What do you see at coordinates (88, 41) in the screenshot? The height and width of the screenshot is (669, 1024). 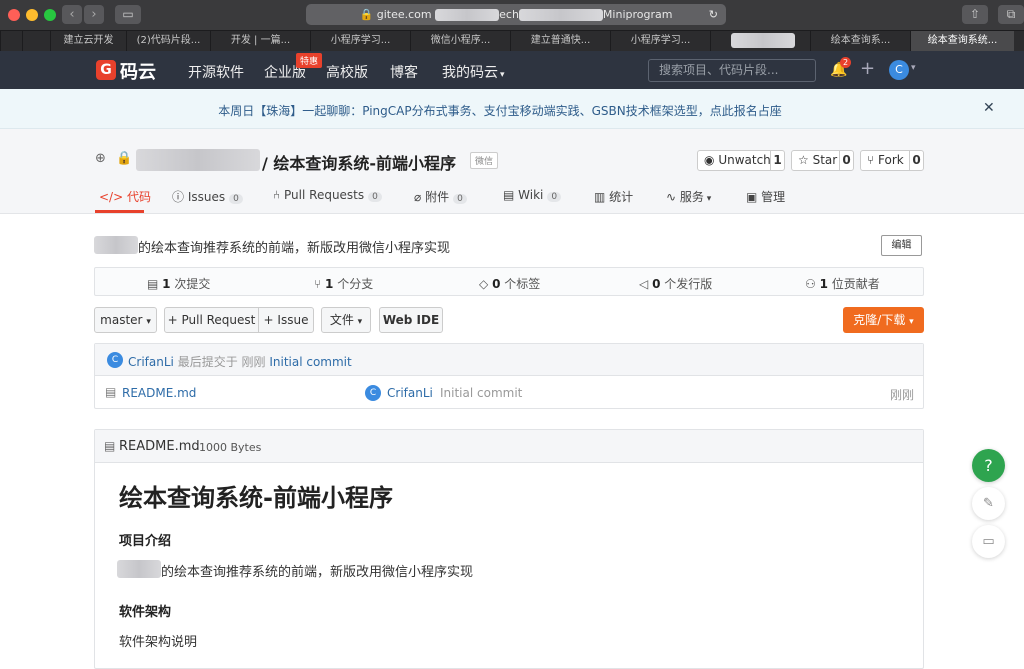 I see `browser-tab: 建立云开发` at bounding box center [88, 41].